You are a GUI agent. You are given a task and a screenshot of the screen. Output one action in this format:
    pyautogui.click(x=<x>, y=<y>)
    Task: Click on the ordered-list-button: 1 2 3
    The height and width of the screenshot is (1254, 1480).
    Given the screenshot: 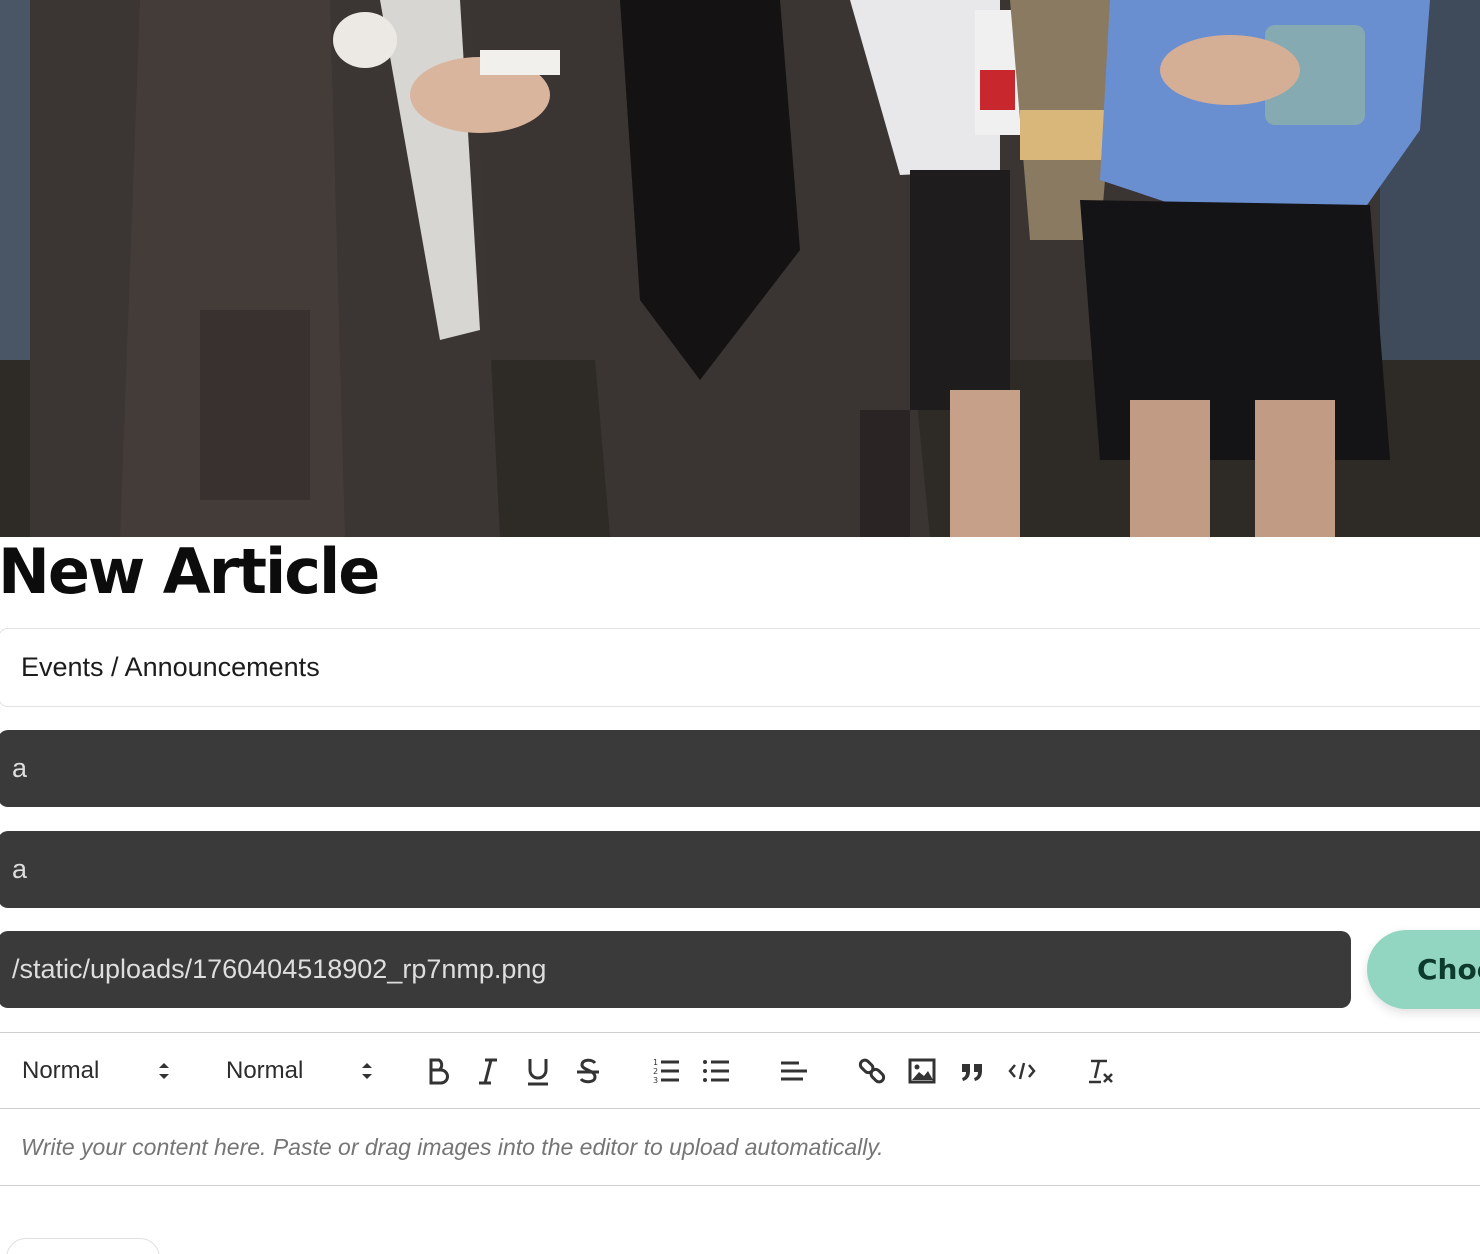 What is the action you would take?
    pyautogui.click(x=666, y=1071)
    